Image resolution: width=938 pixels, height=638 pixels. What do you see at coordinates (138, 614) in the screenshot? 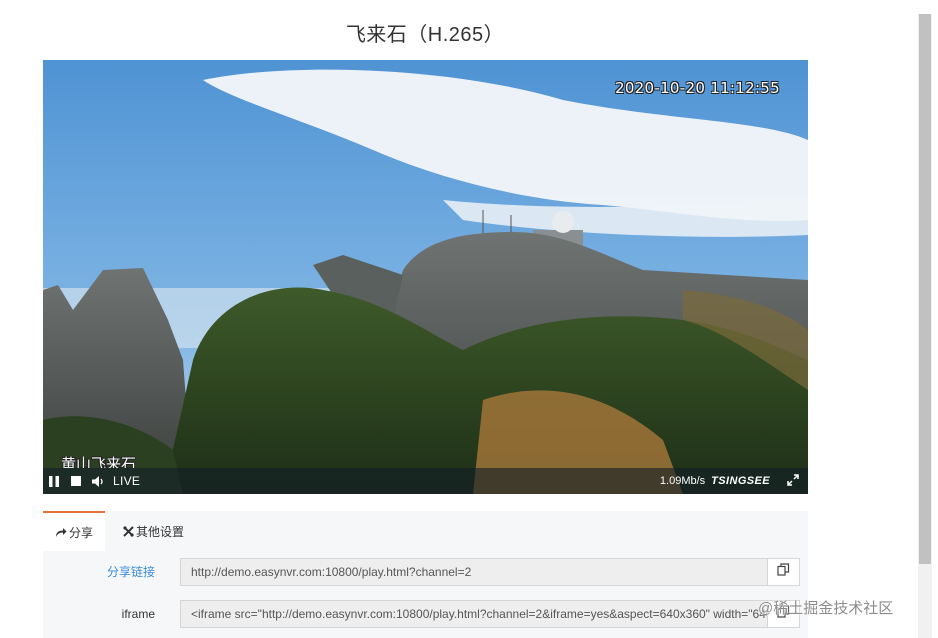
I see `iframe-label: iframe` at bounding box center [138, 614].